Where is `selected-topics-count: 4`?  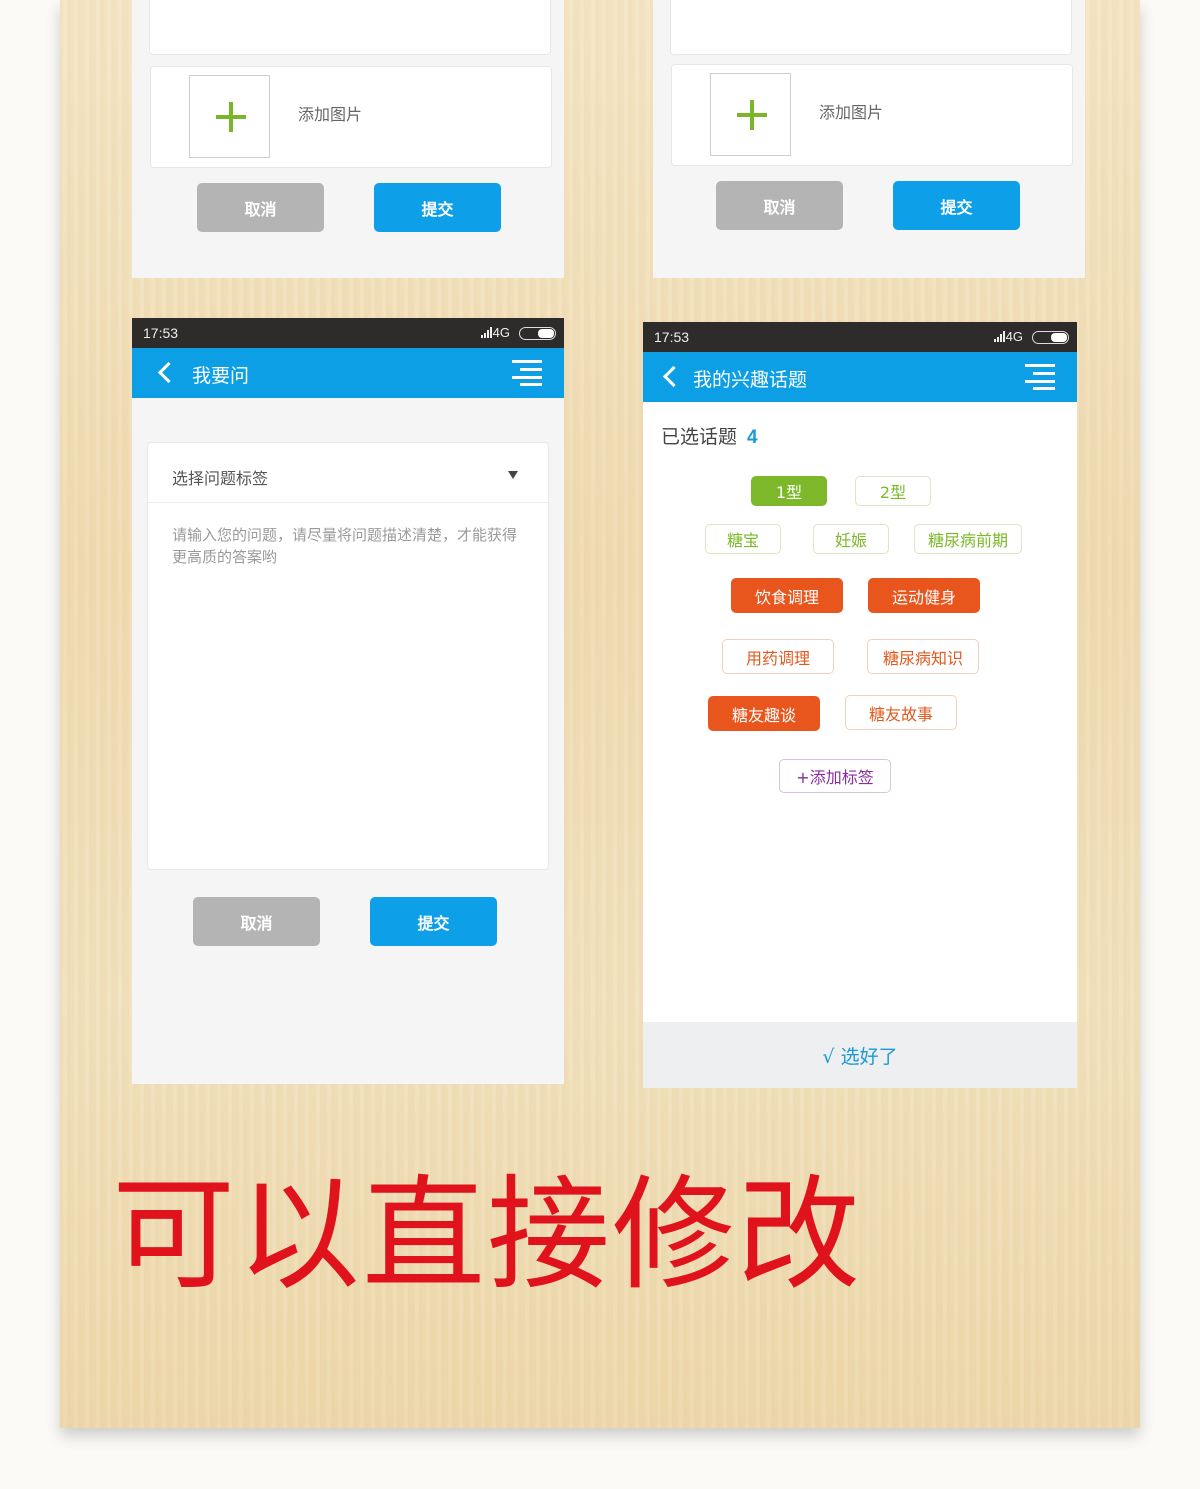
selected-topics-count: 4 is located at coordinates (752, 437).